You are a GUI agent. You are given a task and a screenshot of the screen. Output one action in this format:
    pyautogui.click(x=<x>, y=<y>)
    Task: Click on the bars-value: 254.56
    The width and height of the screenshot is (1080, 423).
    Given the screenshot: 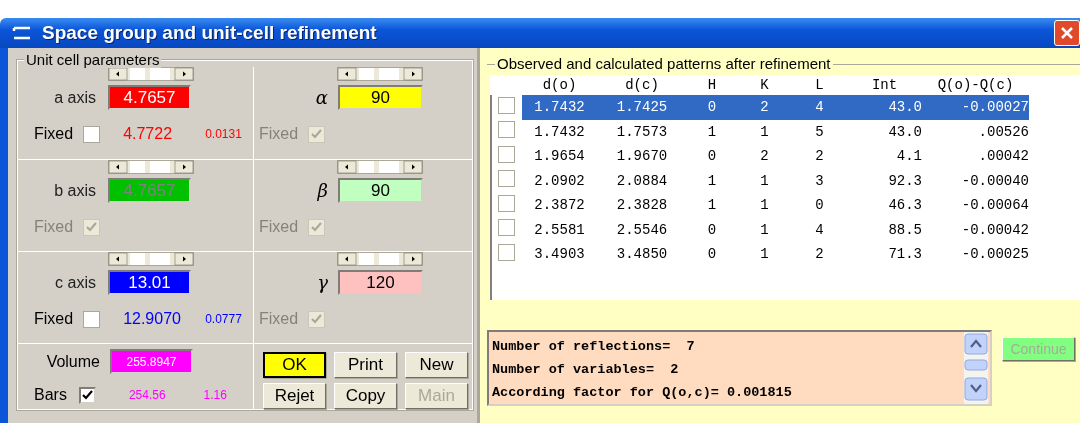 What is the action you would take?
    pyautogui.click(x=147, y=395)
    